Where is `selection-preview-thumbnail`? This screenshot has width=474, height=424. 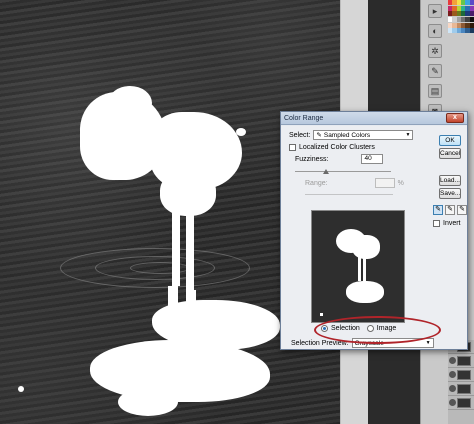 selection-preview-thumbnail is located at coordinates (358, 266).